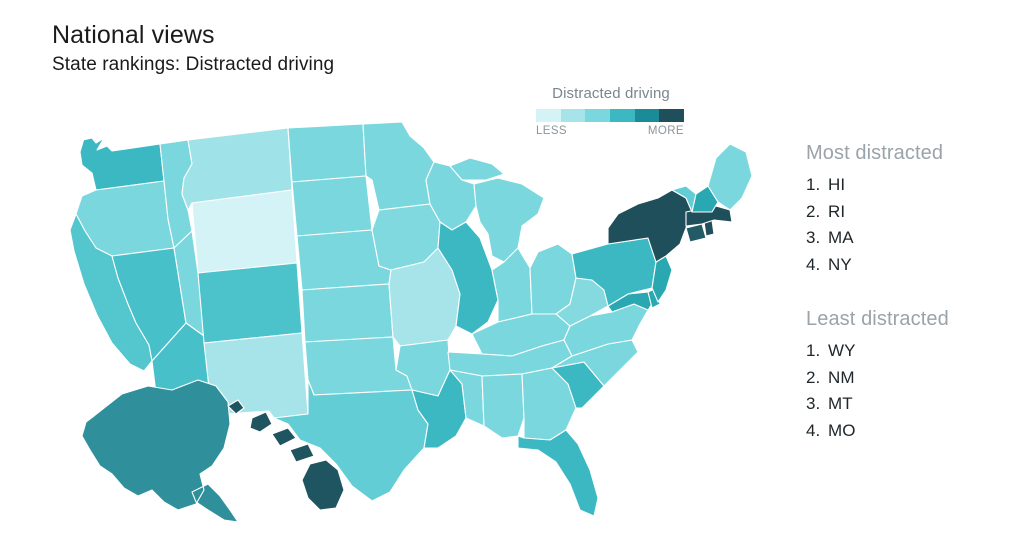 The width and height of the screenshot is (1024, 546). I want to click on least-distracted-list: 1. WY 2. NM 3. MT 4. MO, so click(906, 391).